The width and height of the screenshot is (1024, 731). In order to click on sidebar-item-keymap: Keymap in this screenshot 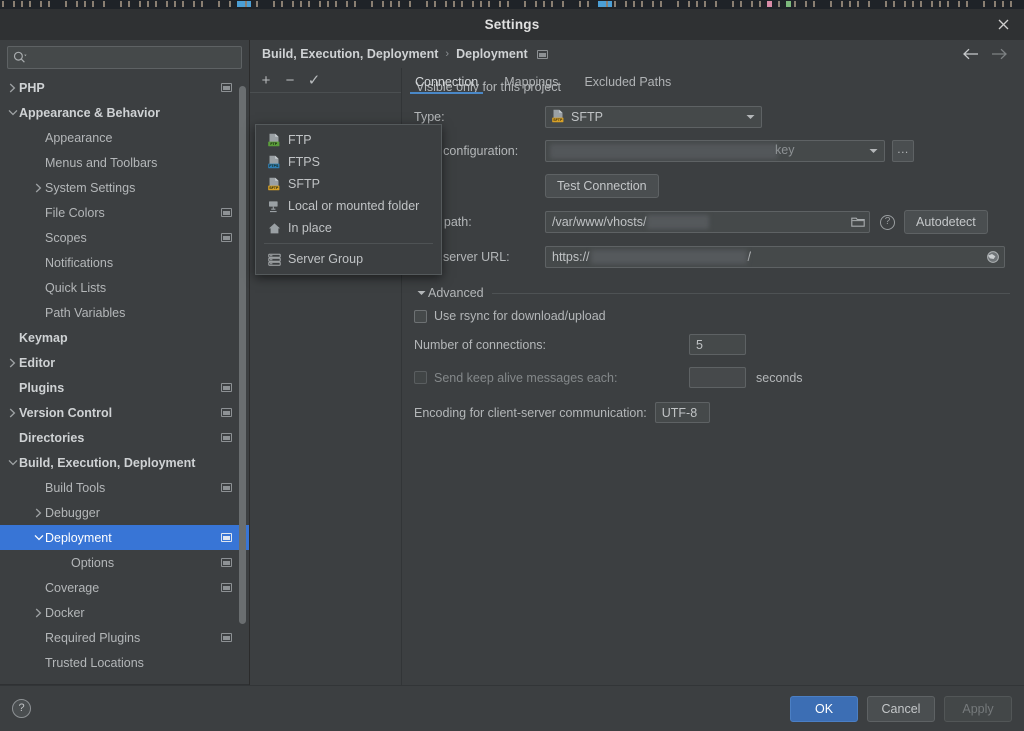, I will do `click(124, 337)`.